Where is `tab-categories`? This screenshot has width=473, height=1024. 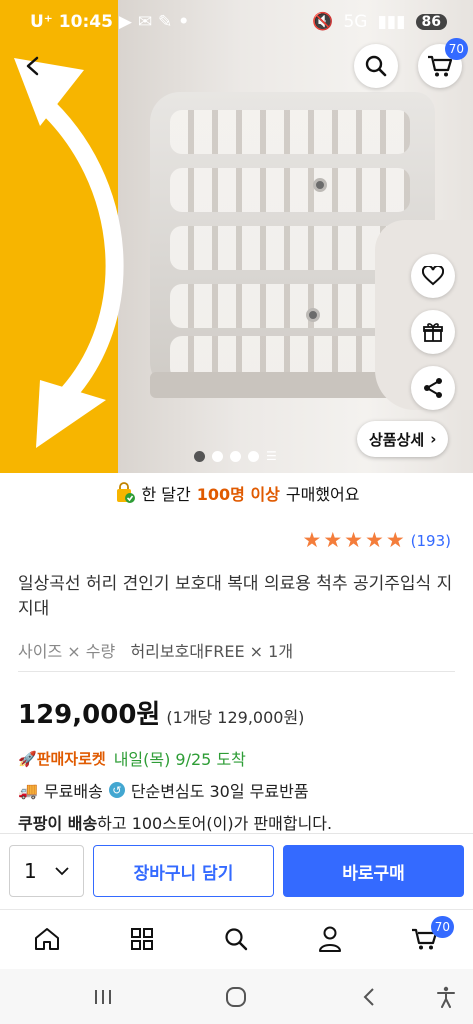
tab-categories is located at coordinates (142, 939).